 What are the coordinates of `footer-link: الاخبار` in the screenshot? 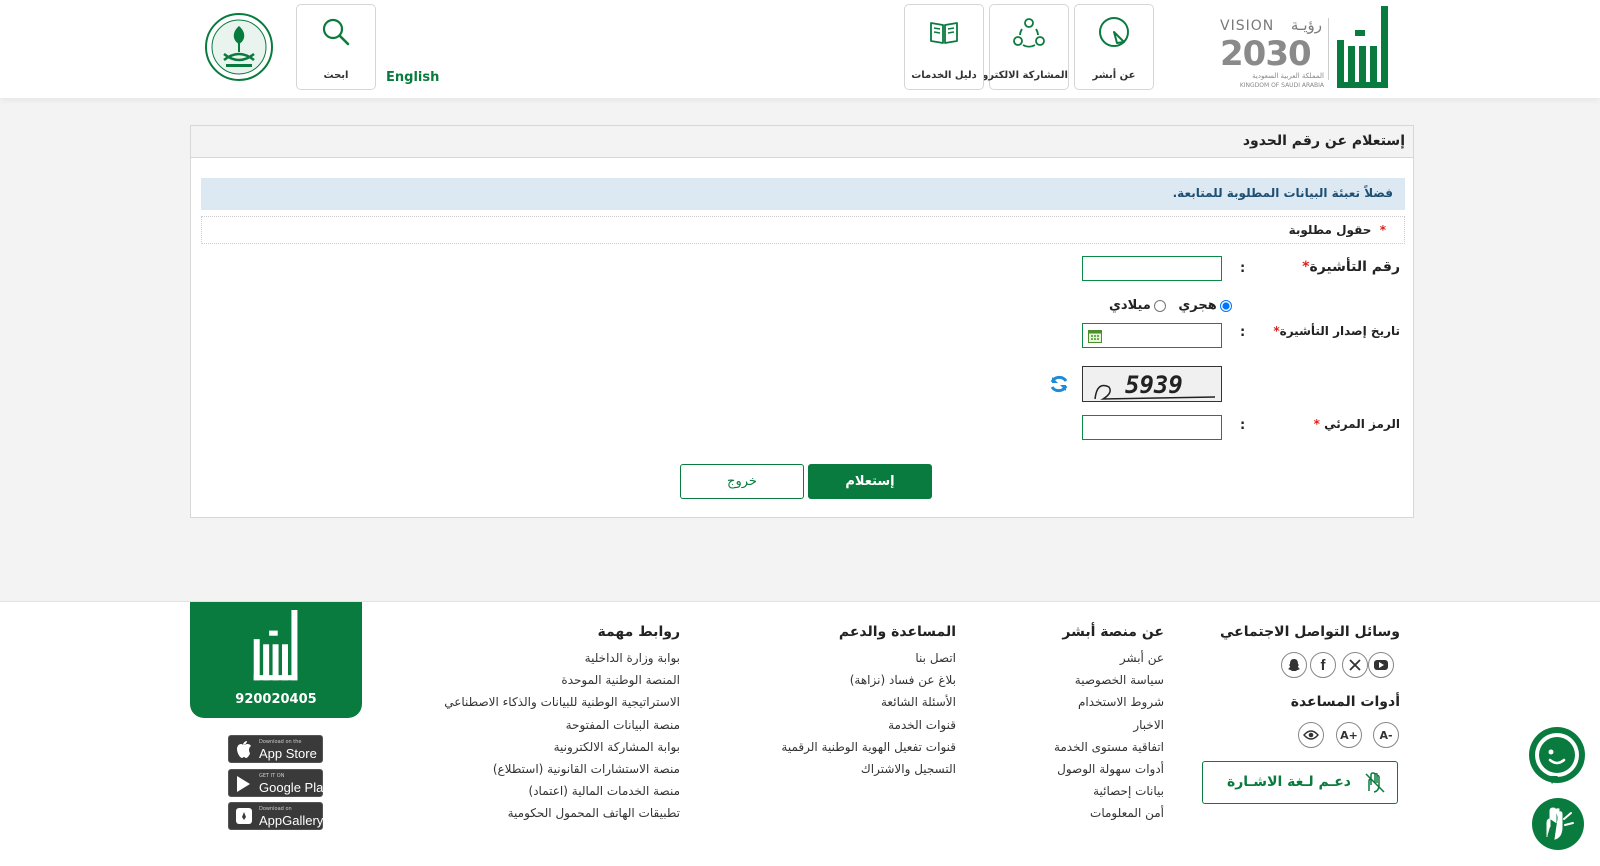 It's located at (1109, 725).